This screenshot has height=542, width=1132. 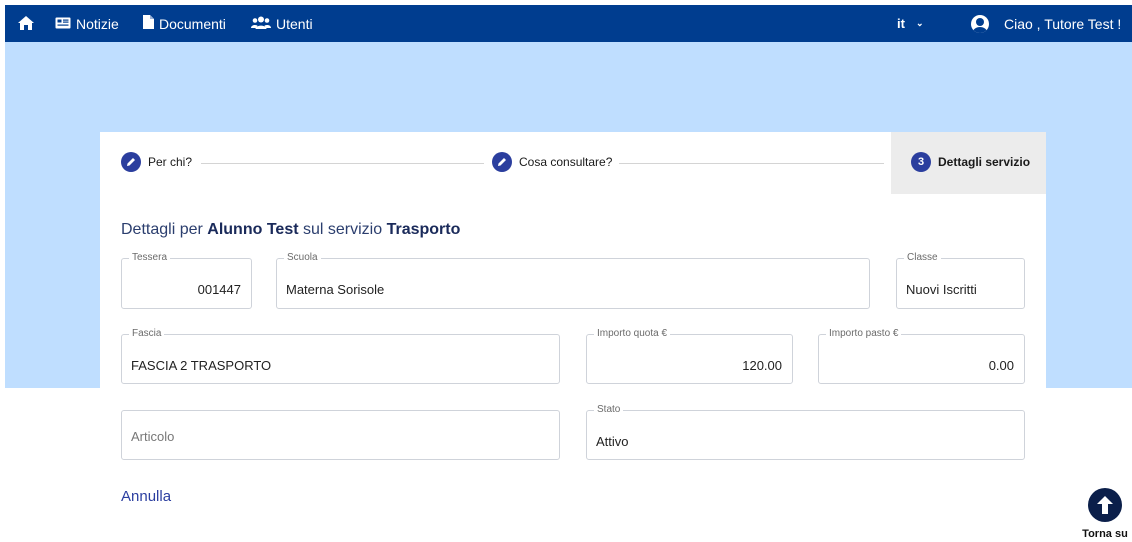 What do you see at coordinates (423, 229) in the screenshot?
I see `servizio-name: Trasporto` at bounding box center [423, 229].